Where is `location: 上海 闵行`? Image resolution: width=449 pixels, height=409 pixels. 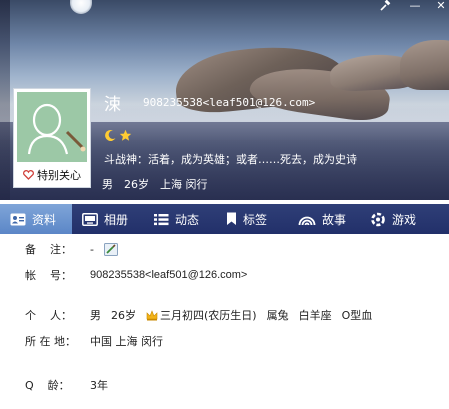
location: 上海 闵行 is located at coordinates (184, 184).